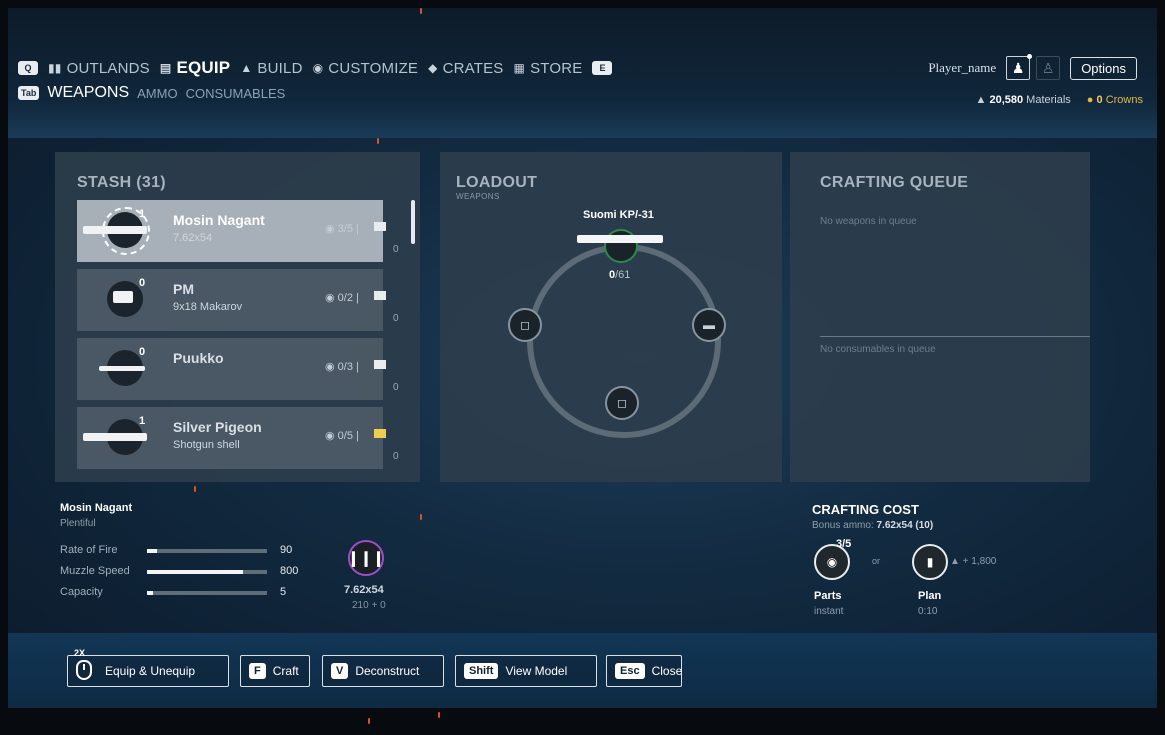  Describe the element at coordinates (121, 182) in the screenshot. I see `stash-title: STASH (31)` at that location.